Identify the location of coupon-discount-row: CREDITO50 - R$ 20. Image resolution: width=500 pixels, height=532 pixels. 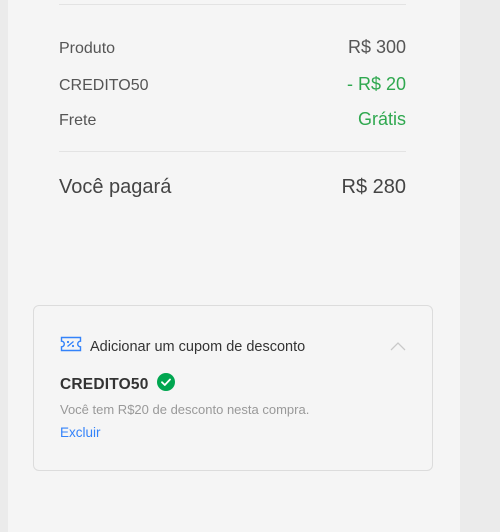
(232, 84).